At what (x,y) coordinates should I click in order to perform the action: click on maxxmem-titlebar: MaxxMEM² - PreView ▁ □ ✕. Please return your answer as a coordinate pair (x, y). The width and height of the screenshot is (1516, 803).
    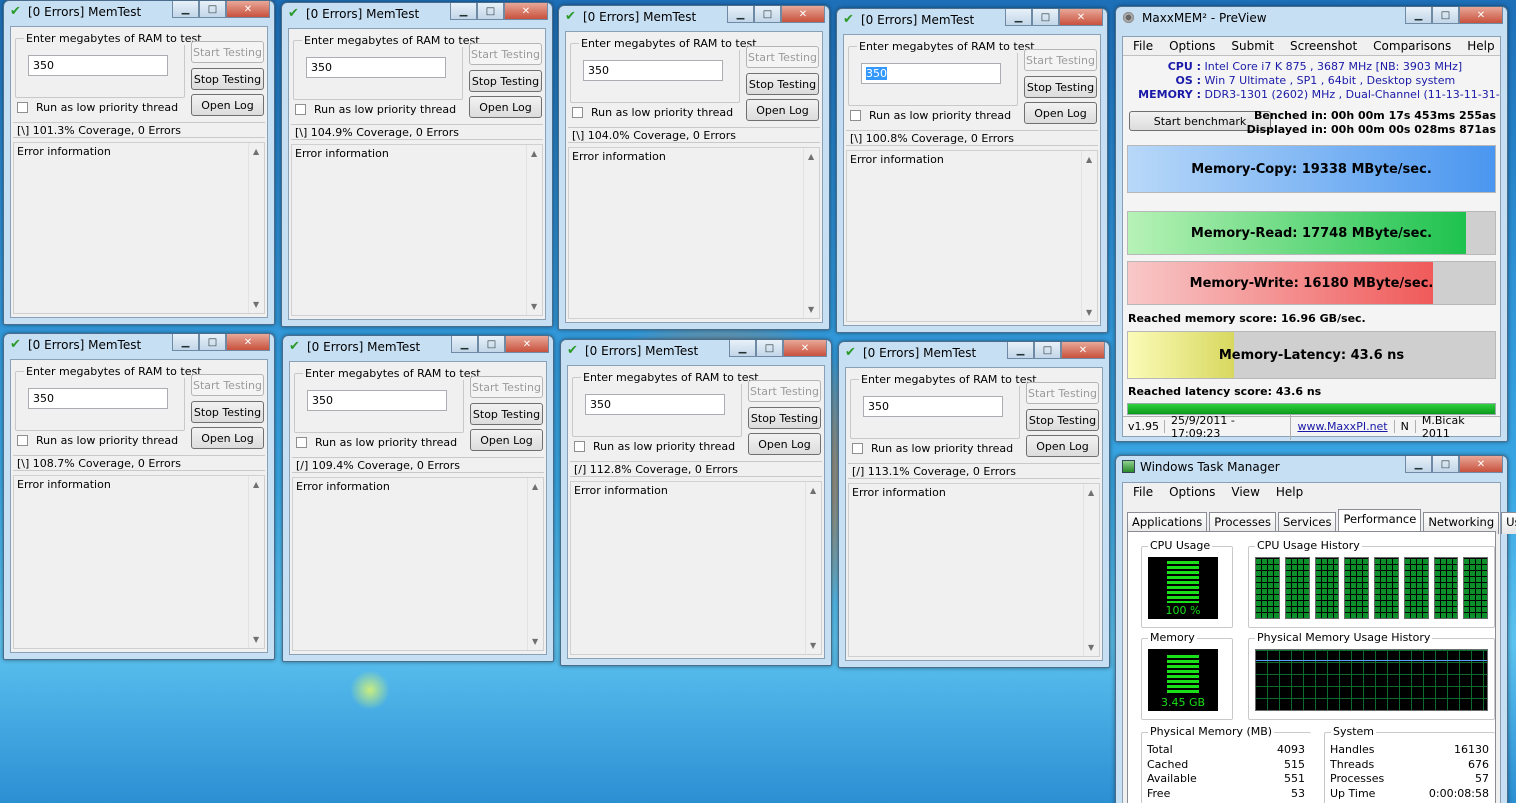
    Looking at the image, I should click on (1311, 18).